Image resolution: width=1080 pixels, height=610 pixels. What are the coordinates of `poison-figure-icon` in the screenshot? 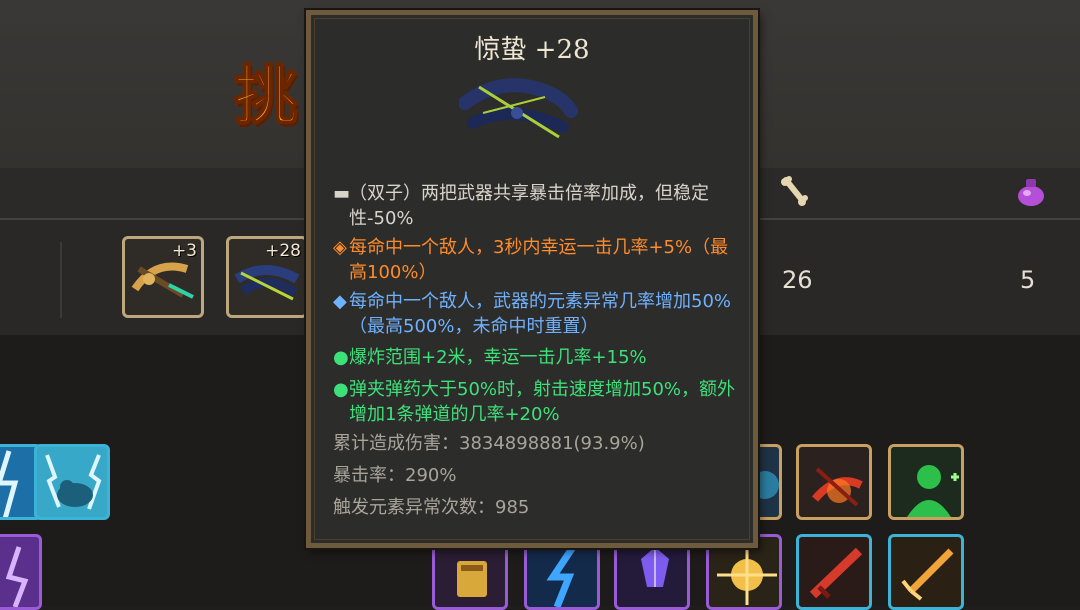 It's located at (933, 491).